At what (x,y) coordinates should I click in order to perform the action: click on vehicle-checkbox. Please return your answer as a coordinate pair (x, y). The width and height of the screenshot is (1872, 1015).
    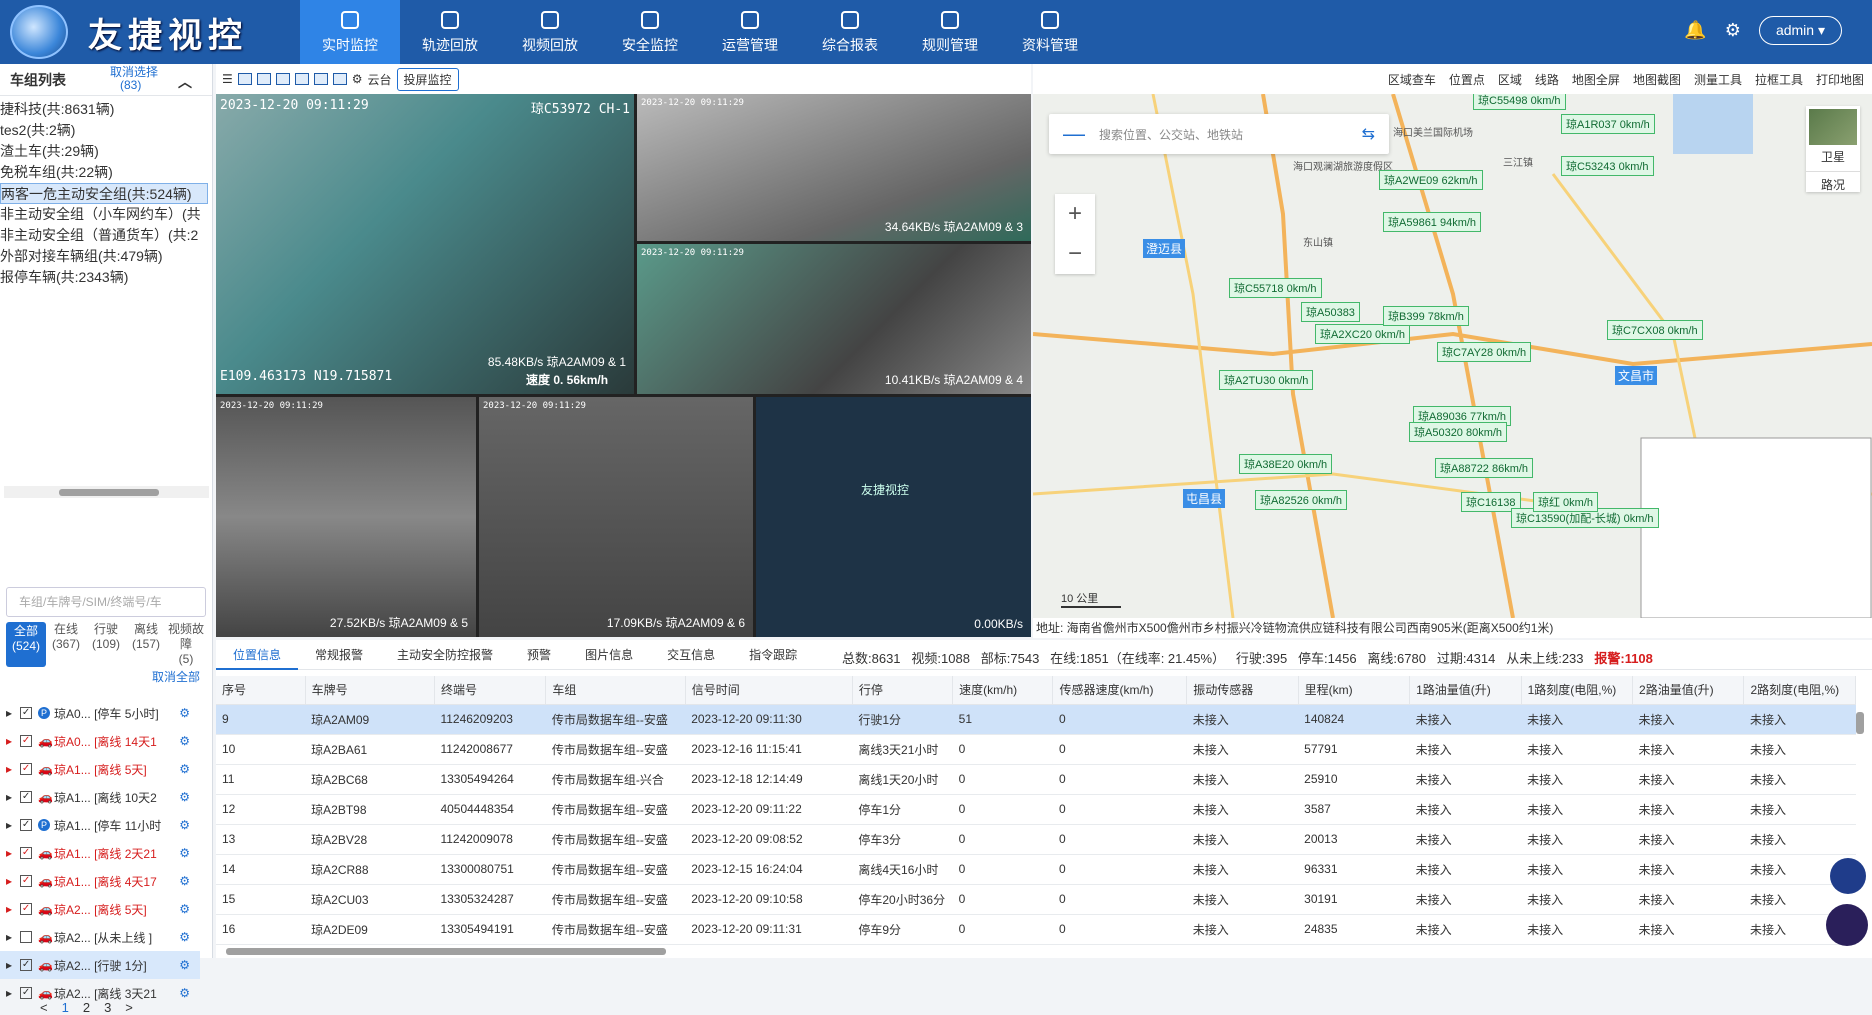
    Looking at the image, I should click on (26, 937).